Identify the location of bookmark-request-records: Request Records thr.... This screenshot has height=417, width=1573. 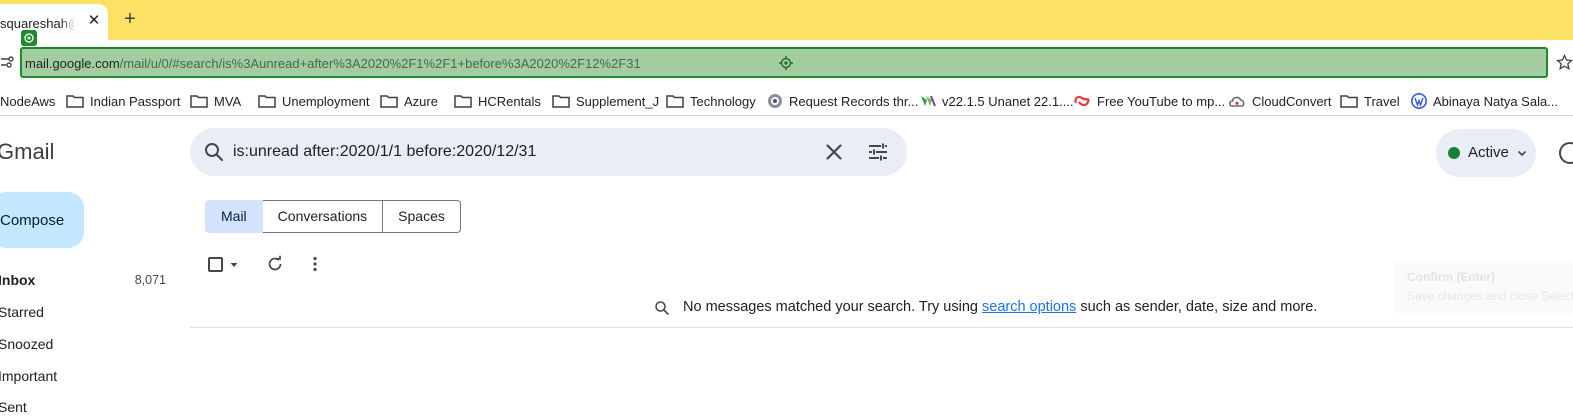
(842, 101).